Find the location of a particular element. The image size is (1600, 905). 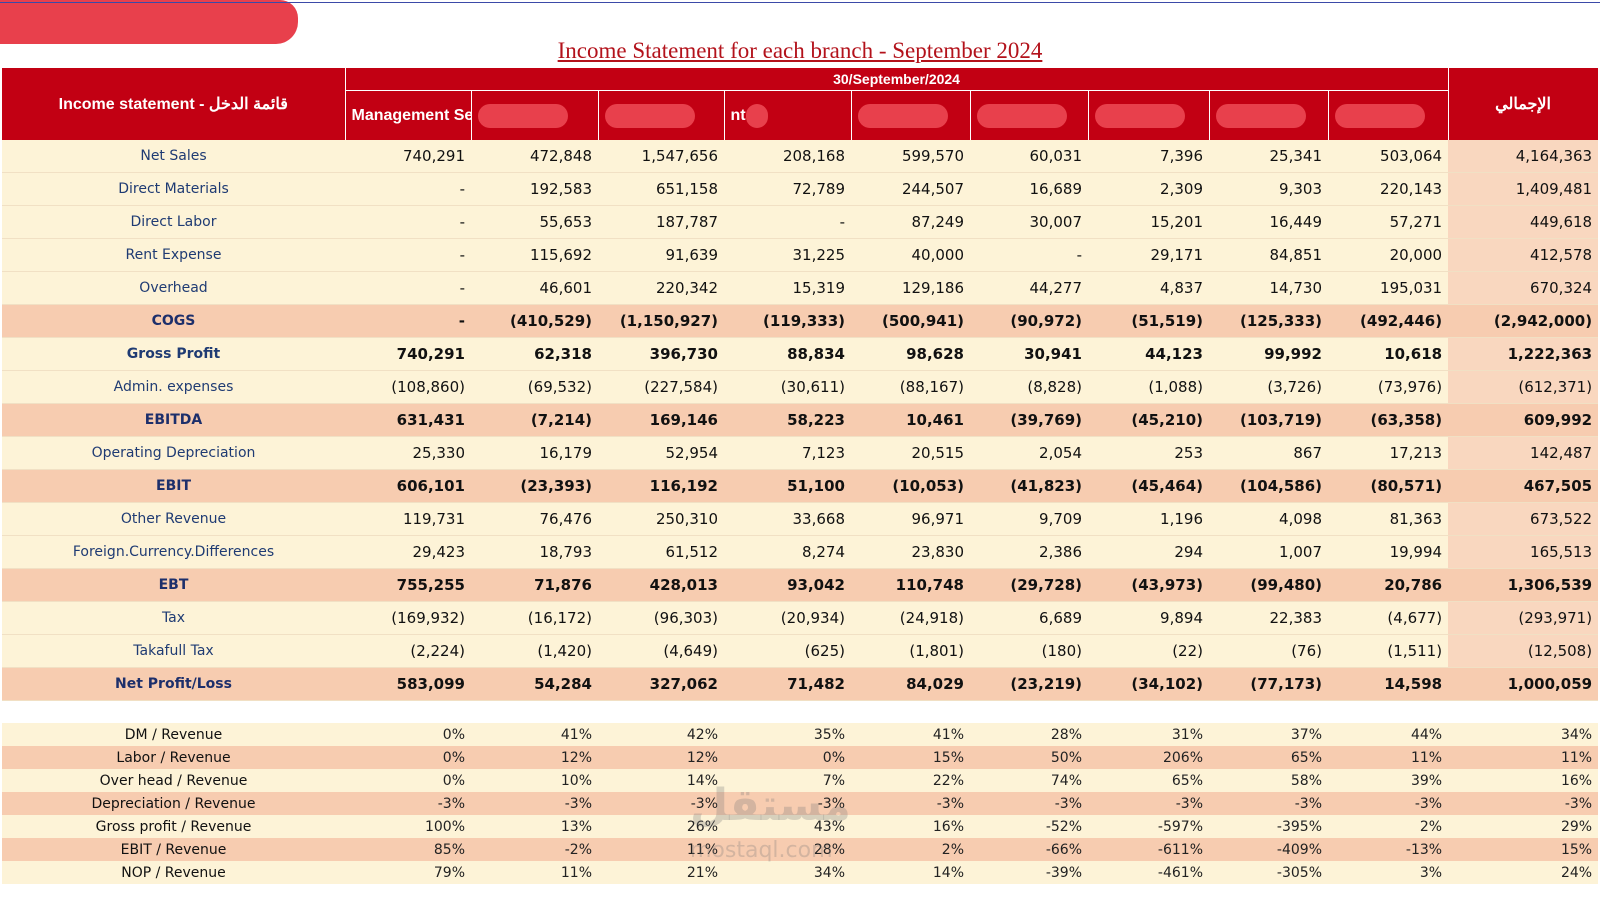

table-cell: (625) is located at coordinates (787, 651).